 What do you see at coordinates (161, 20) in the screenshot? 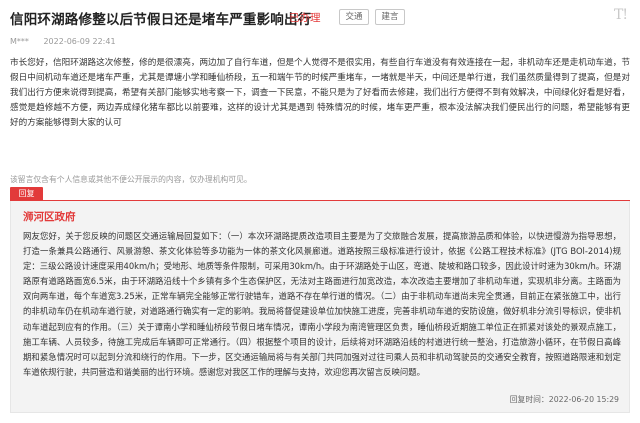
I see `message-title: 信阳环湖路修整以后节假日还是堵车严重影响出行` at bounding box center [161, 20].